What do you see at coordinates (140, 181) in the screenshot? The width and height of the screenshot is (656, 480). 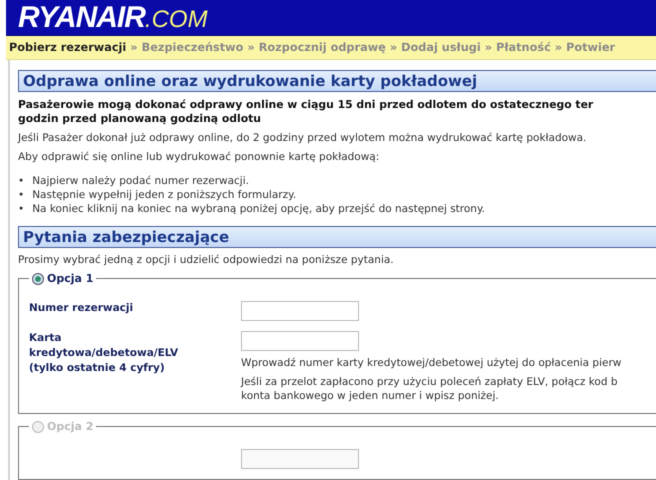 I see `list-item: Najpierw należy podać numer rezerwacji.` at bounding box center [140, 181].